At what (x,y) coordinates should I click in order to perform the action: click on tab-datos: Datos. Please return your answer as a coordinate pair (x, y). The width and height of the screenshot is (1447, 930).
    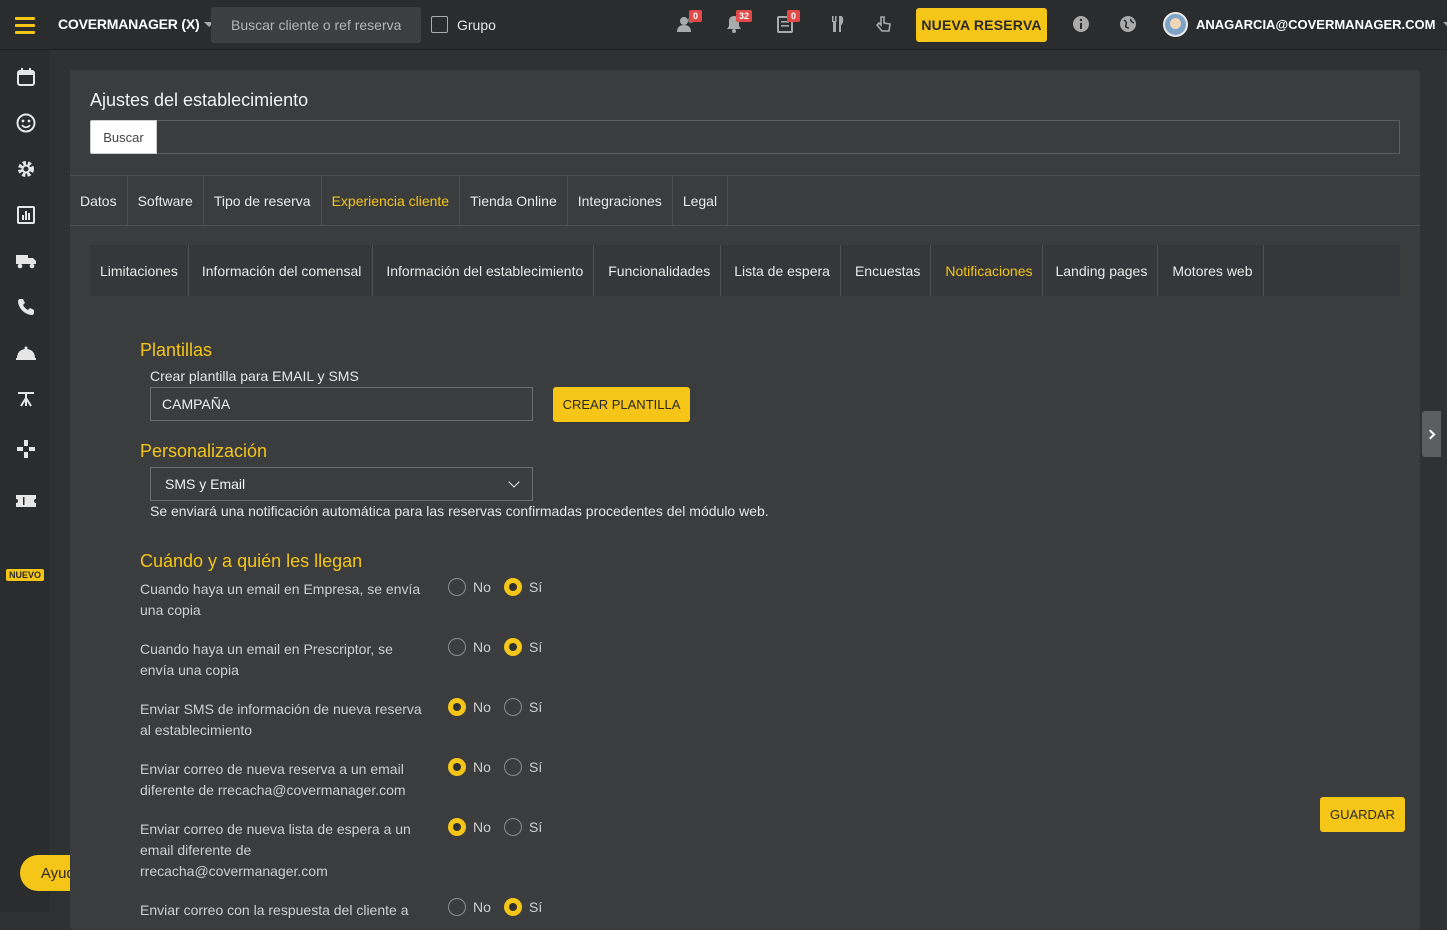
    Looking at the image, I should click on (99, 200).